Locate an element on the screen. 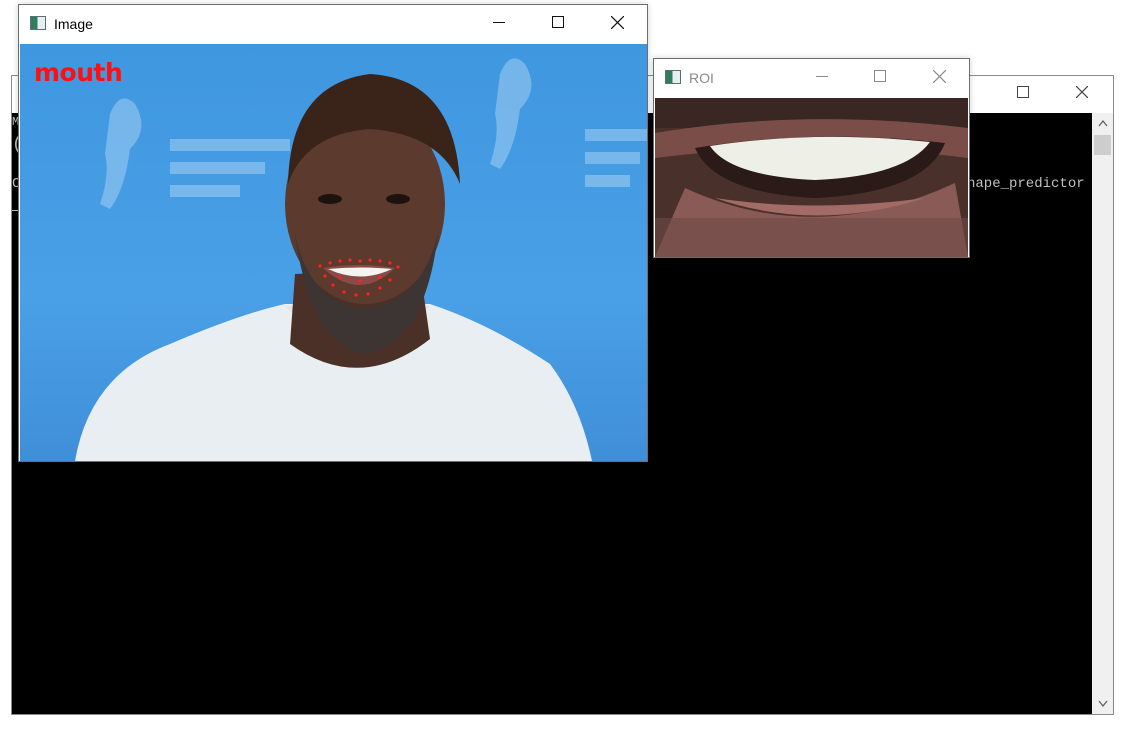 This screenshot has width=1139, height=734. roi-window-title: ROI is located at coordinates (701, 78).